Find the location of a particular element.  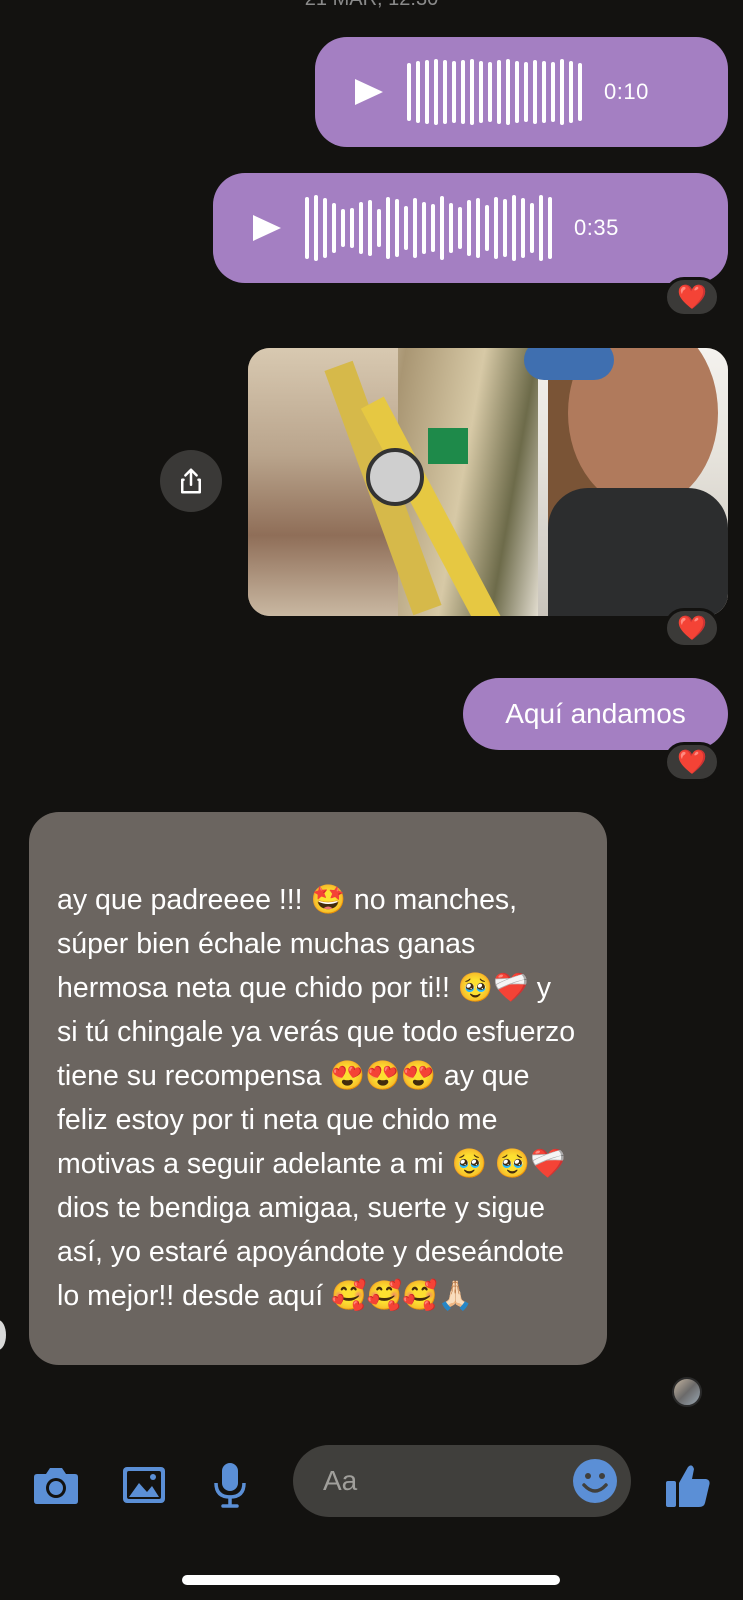

share-icon is located at coordinates (191, 481).